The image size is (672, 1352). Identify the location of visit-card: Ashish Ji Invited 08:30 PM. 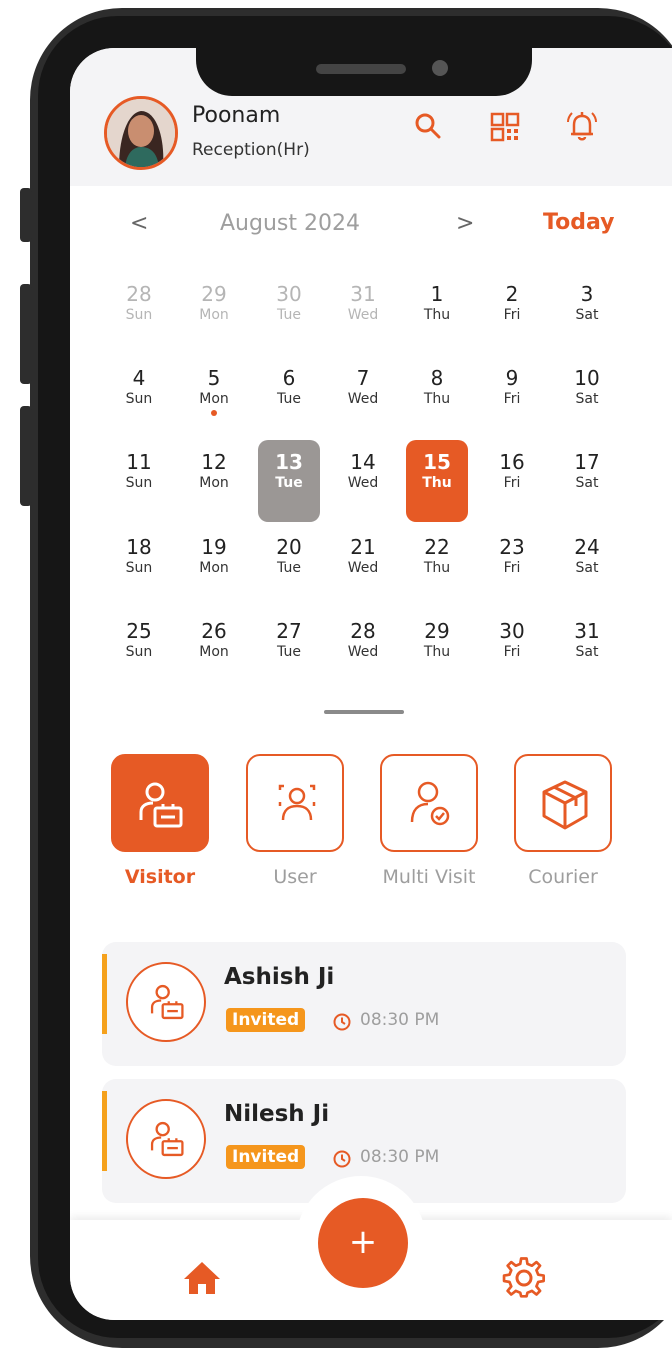
(364, 1004).